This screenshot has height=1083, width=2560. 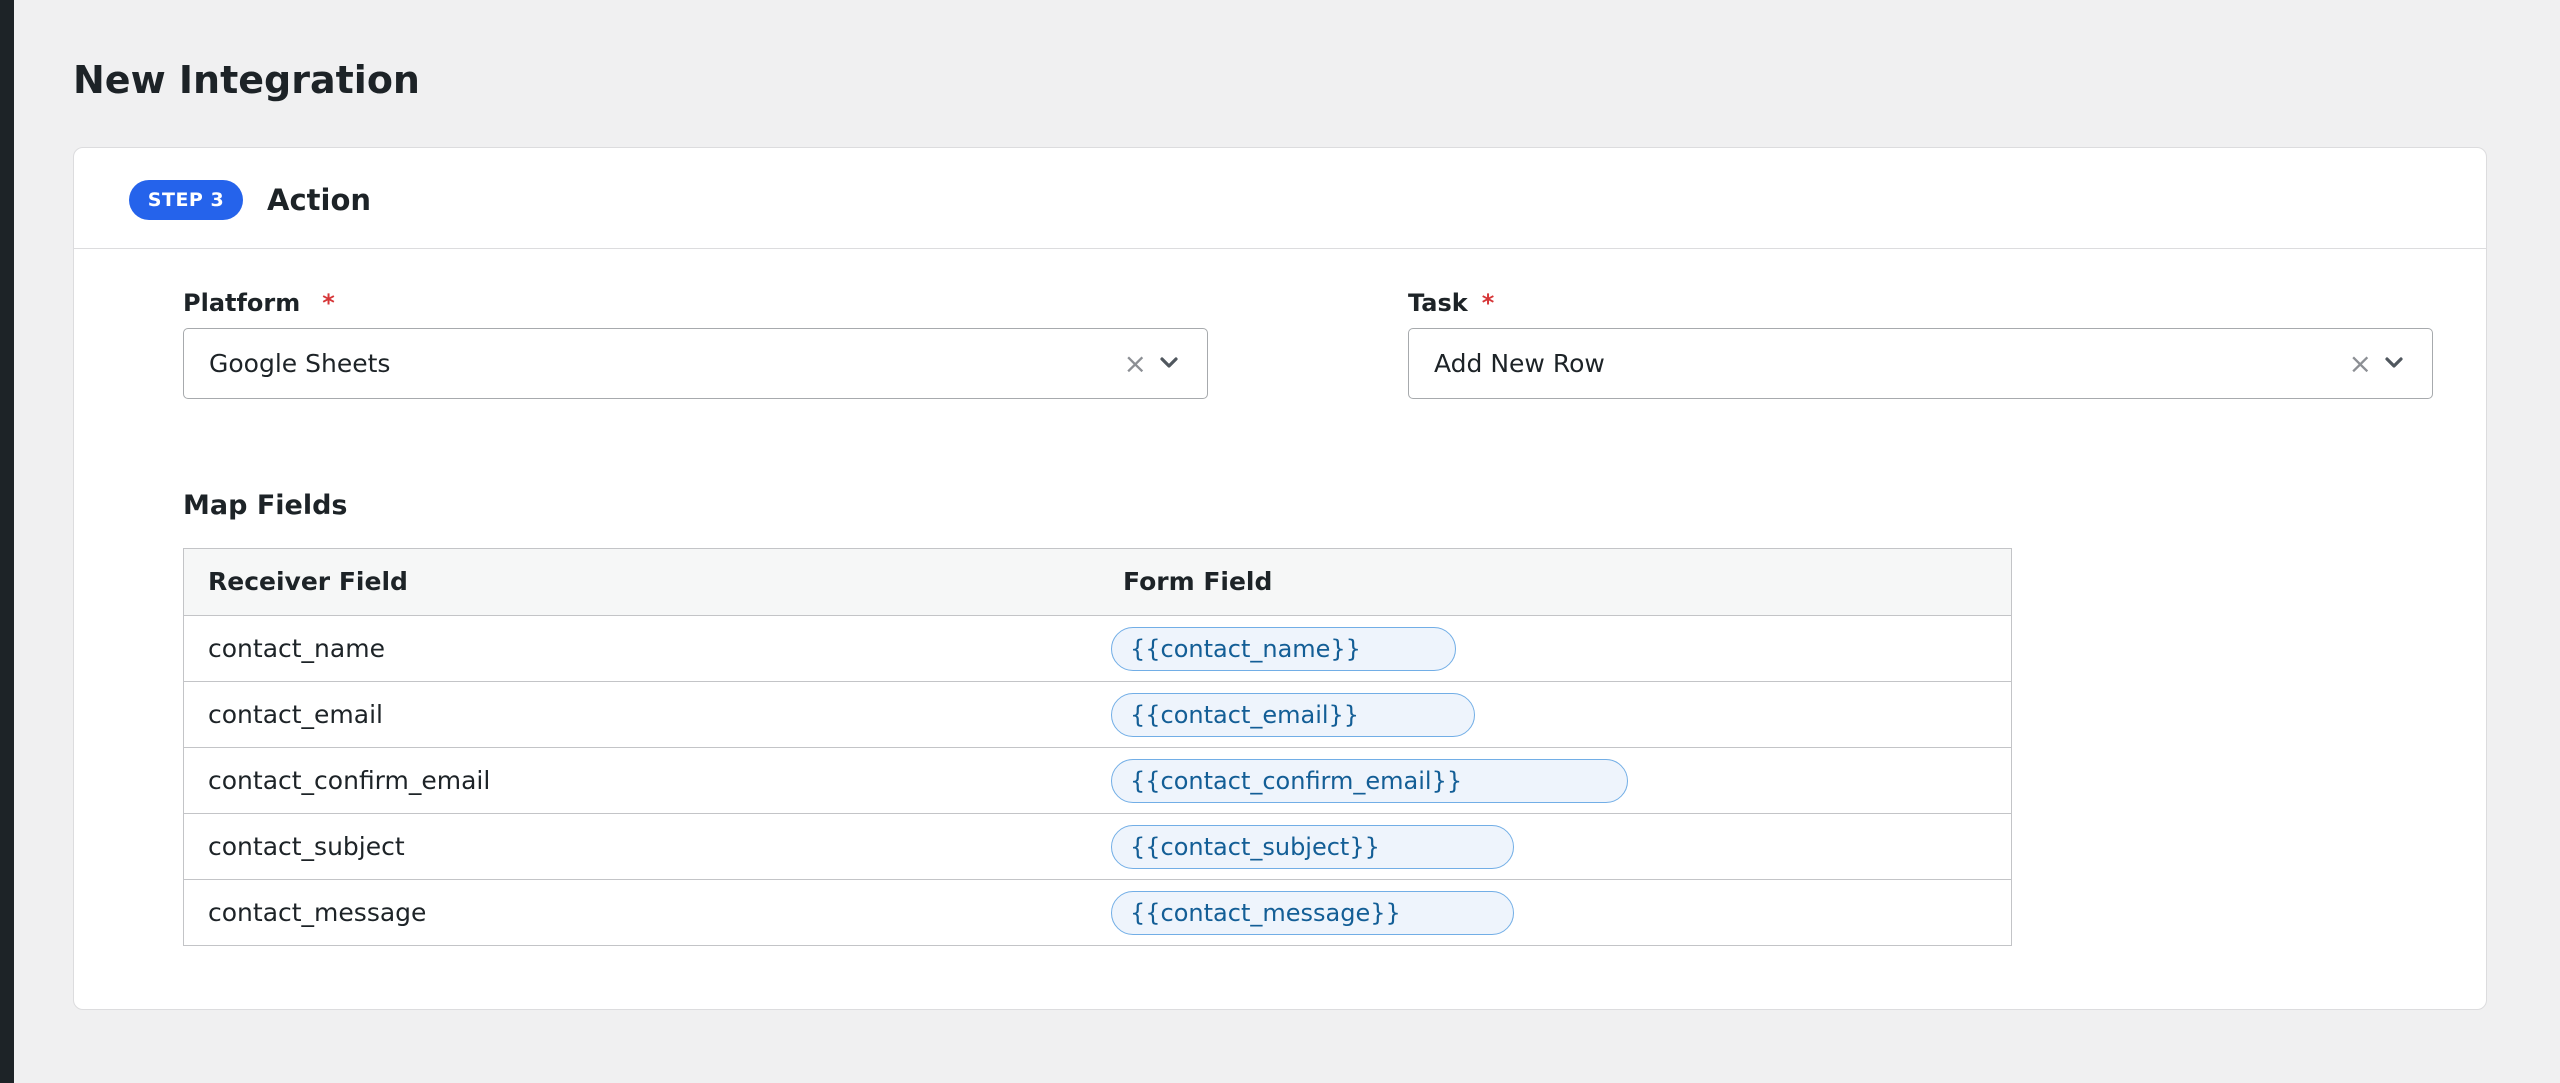 I want to click on form-field-tag: {{contact_name}}, so click(x=1283, y=649).